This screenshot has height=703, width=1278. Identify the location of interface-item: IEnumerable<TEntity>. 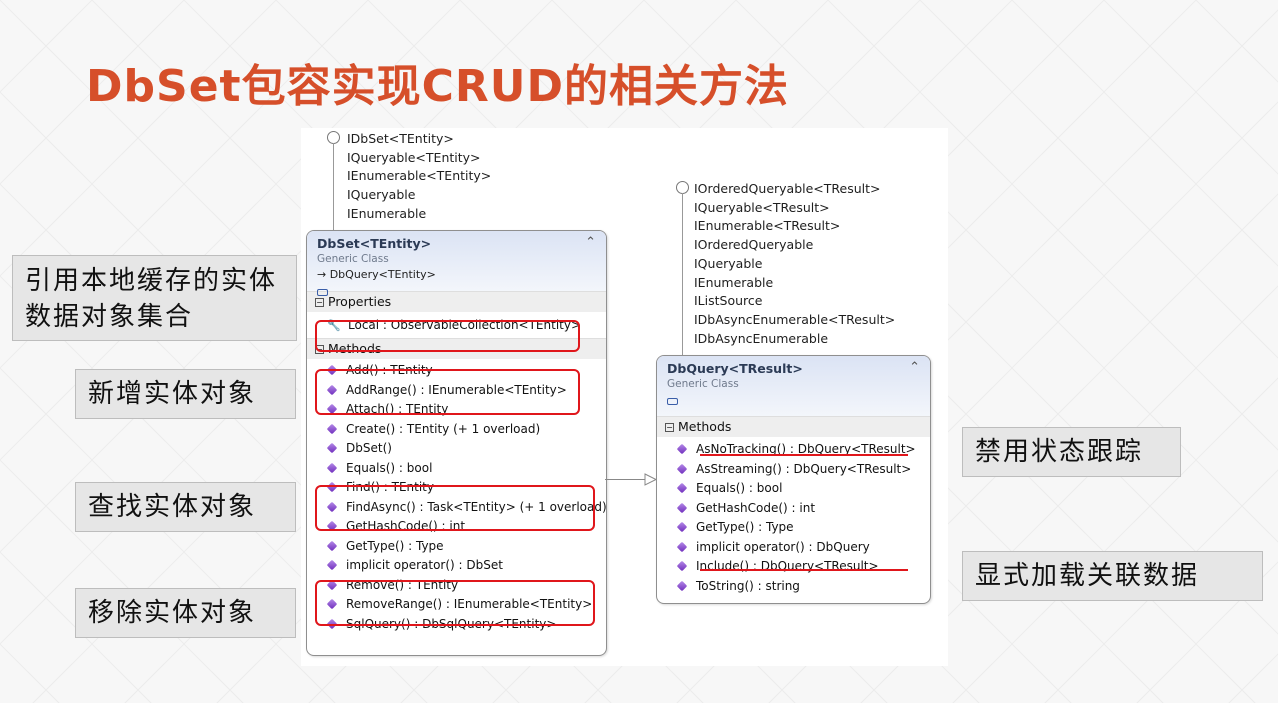
(419, 176).